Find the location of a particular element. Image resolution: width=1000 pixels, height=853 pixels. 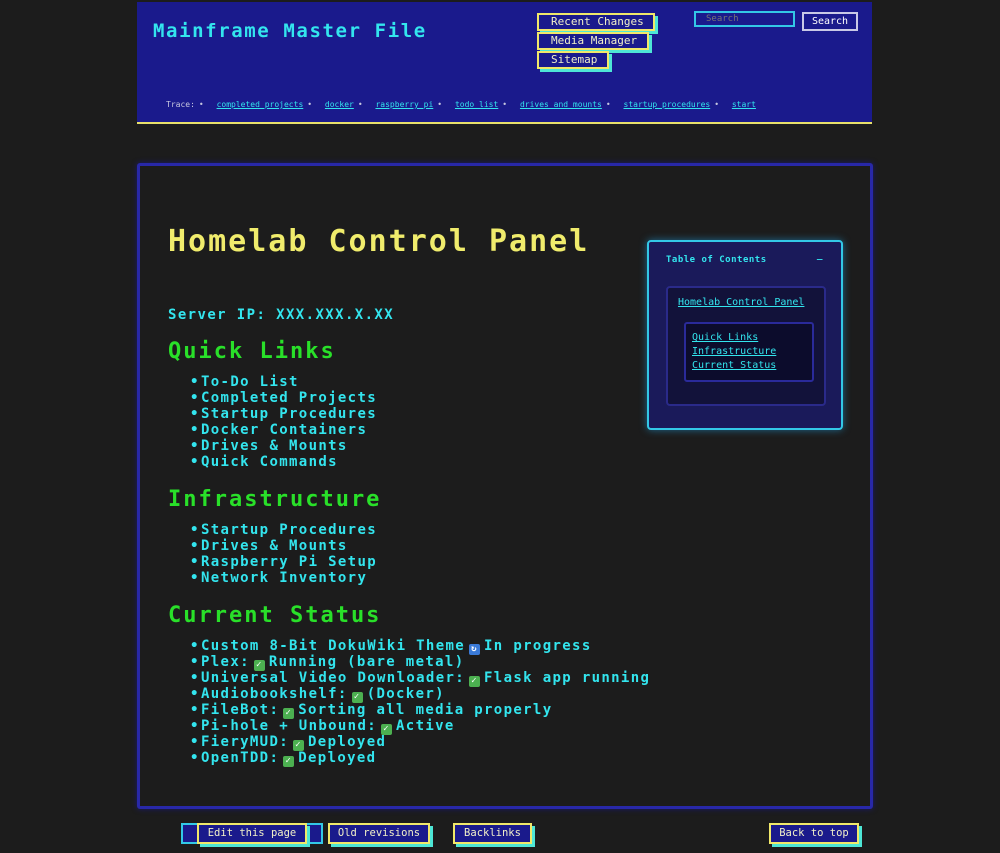

breadcrumb-item-start: start is located at coordinates (744, 104).